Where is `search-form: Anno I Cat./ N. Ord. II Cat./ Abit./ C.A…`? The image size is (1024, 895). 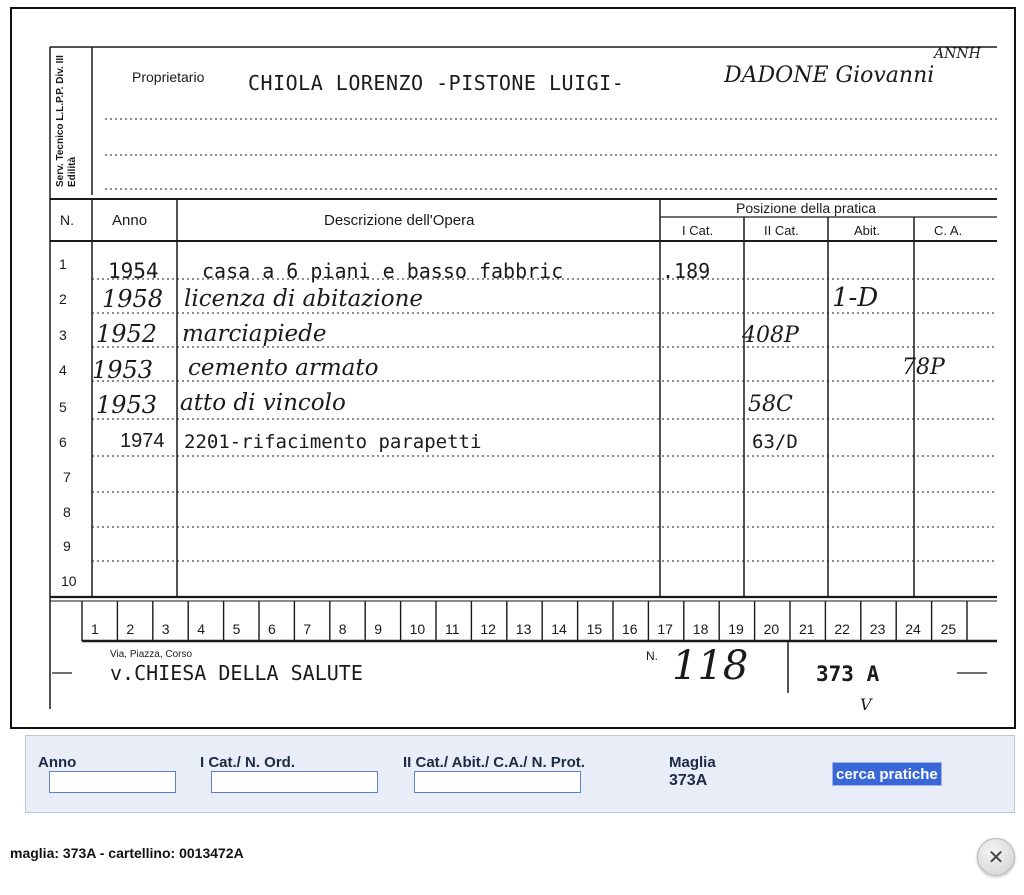 search-form: Anno I Cat./ N. Ord. II Cat./ Abit./ C.A… is located at coordinates (520, 774).